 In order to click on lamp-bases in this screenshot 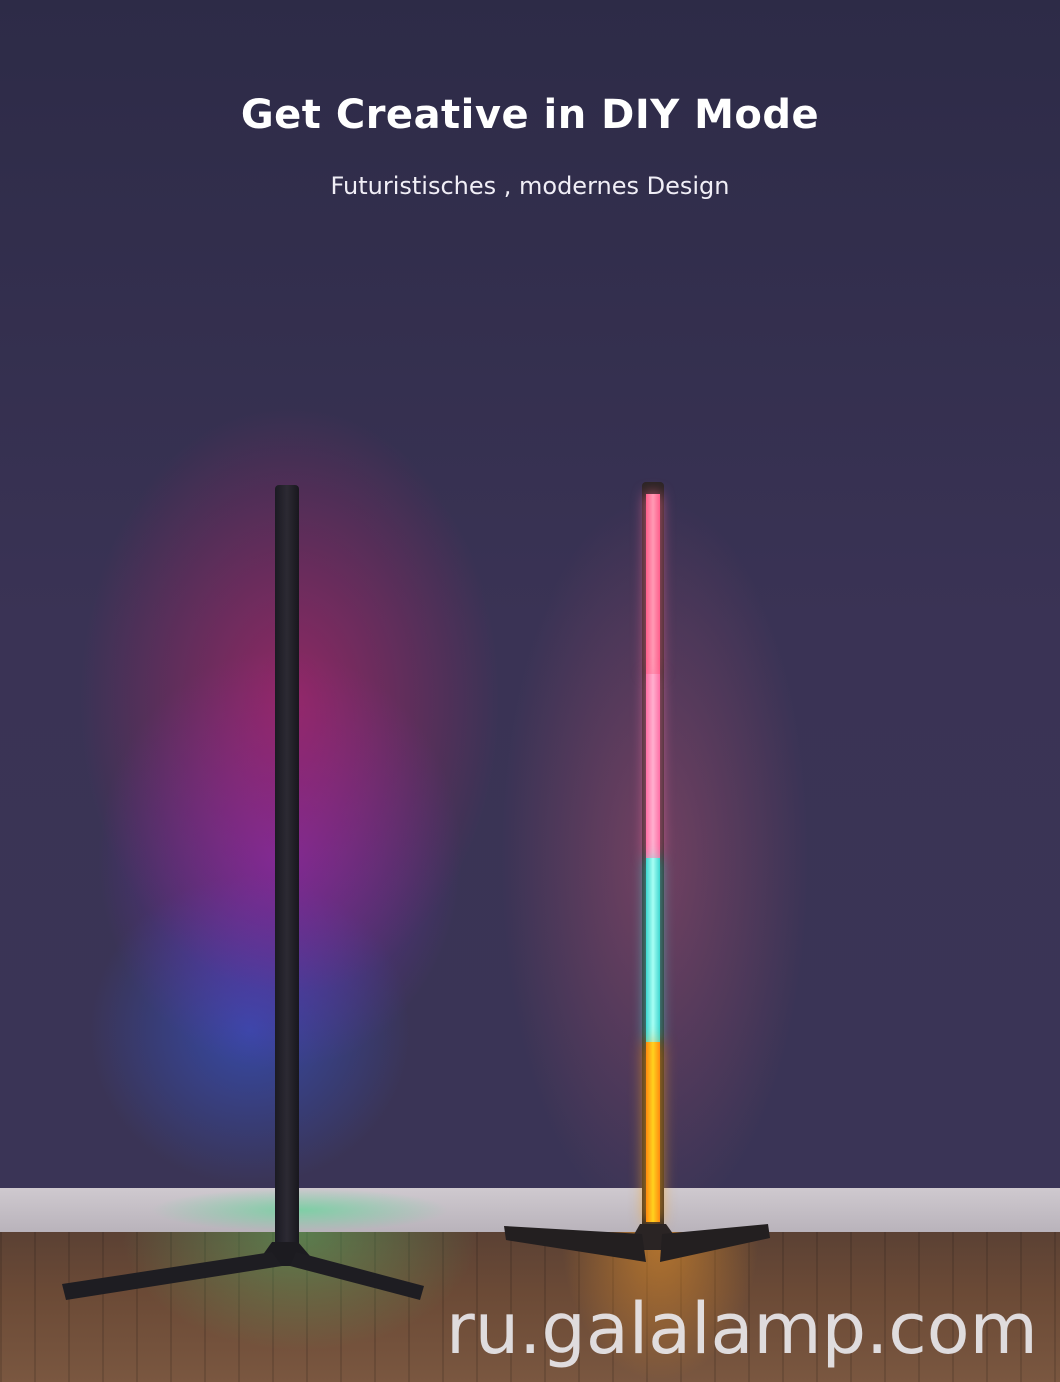, I will do `click(416, 1262)`.